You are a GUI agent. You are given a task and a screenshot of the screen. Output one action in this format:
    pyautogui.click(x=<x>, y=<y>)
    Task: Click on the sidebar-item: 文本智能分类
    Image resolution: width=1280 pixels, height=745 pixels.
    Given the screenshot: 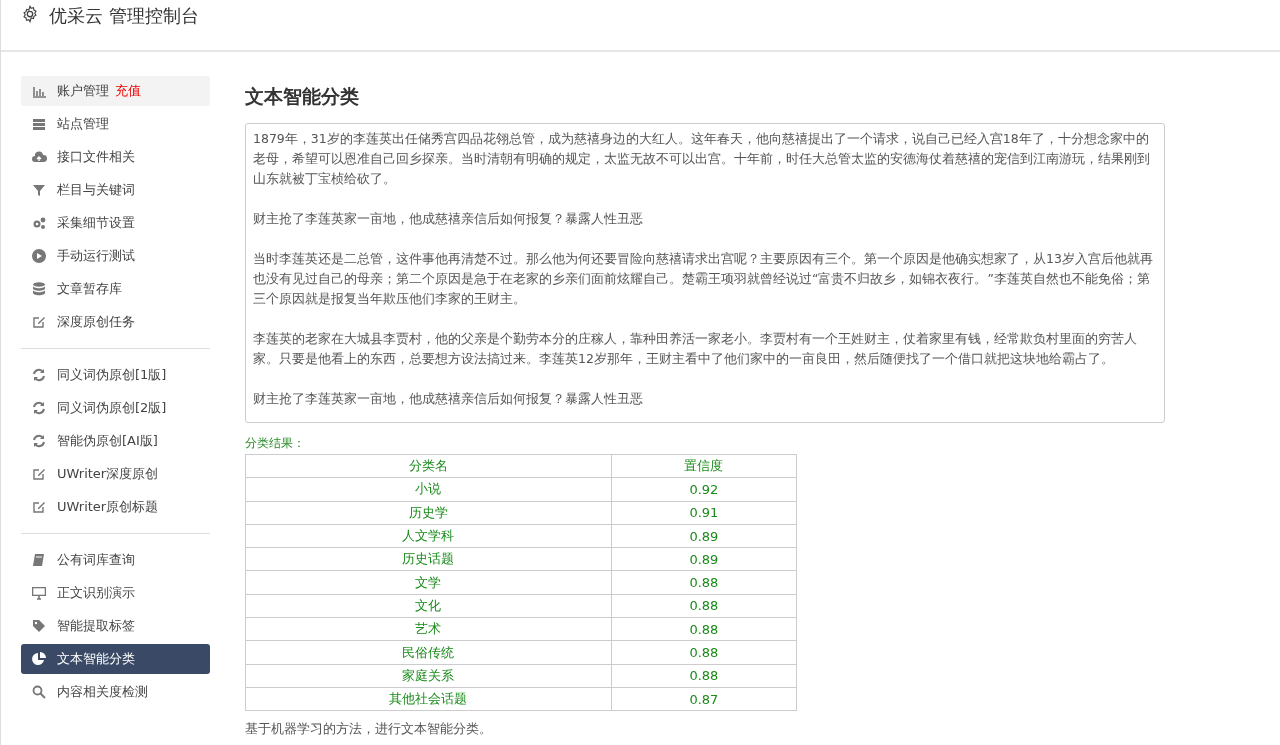 What is the action you would take?
    pyautogui.click(x=115, y=659)
    